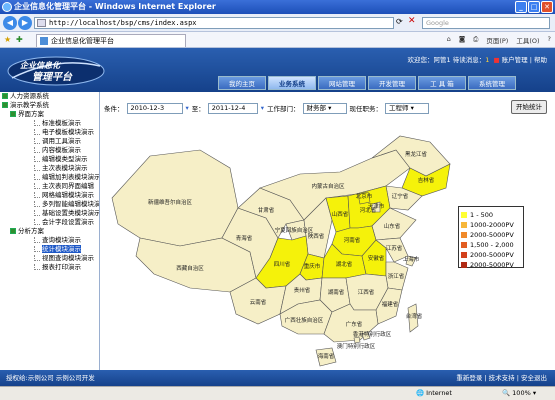 Image resolution: width=555 pixels, height=400 pixels. I want to click on sidebar-item: 编辑模类型演示, so click(49, 159).